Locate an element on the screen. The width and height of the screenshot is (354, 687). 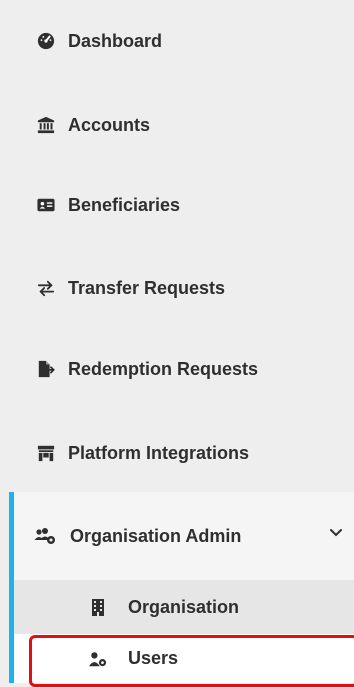
nav-item-beneficiaries: Beneficiaries is located at coordinates (177, 205).